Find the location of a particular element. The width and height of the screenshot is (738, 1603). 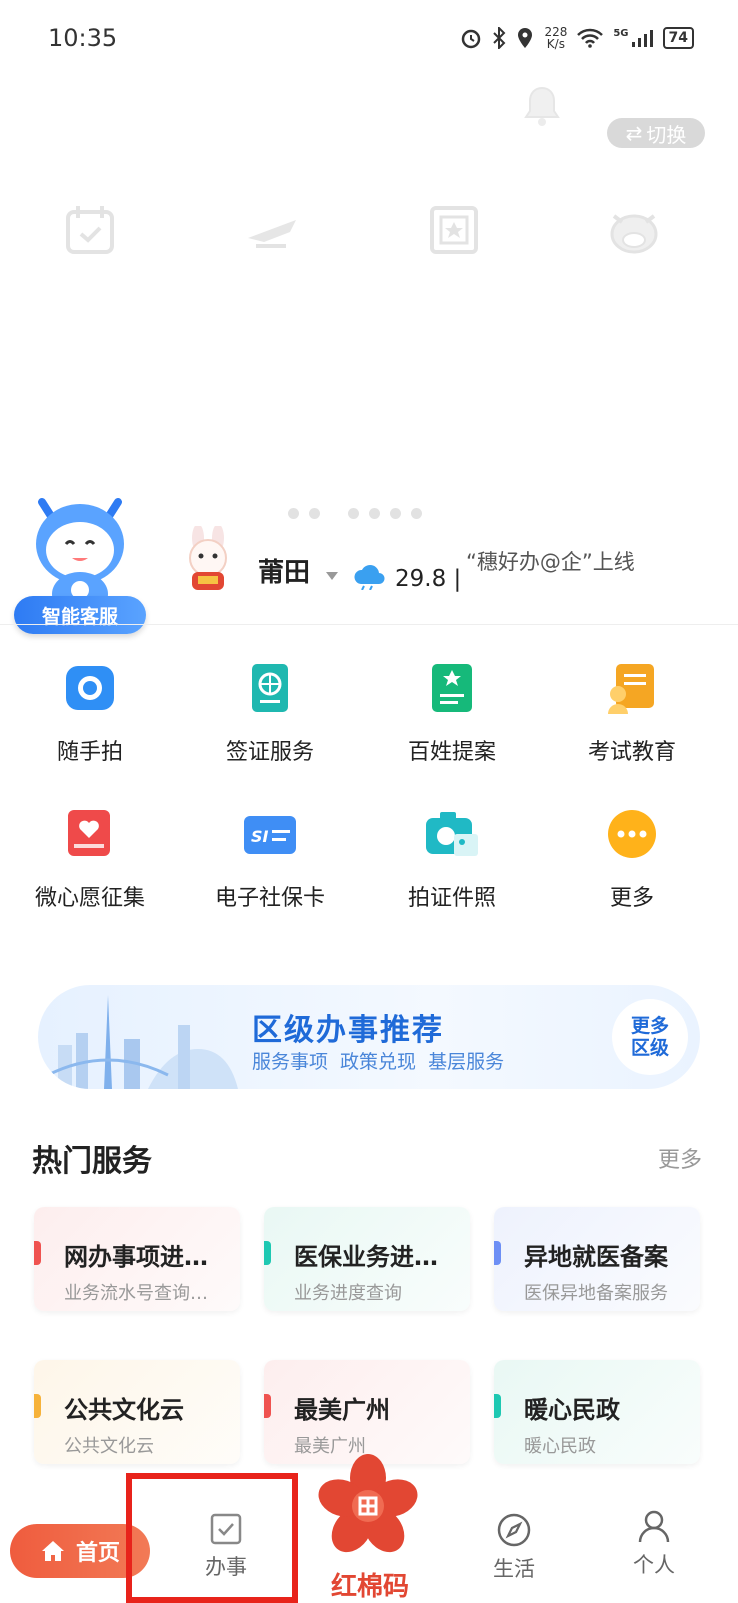

heart-card-icon is located at coordinates (90, 834).